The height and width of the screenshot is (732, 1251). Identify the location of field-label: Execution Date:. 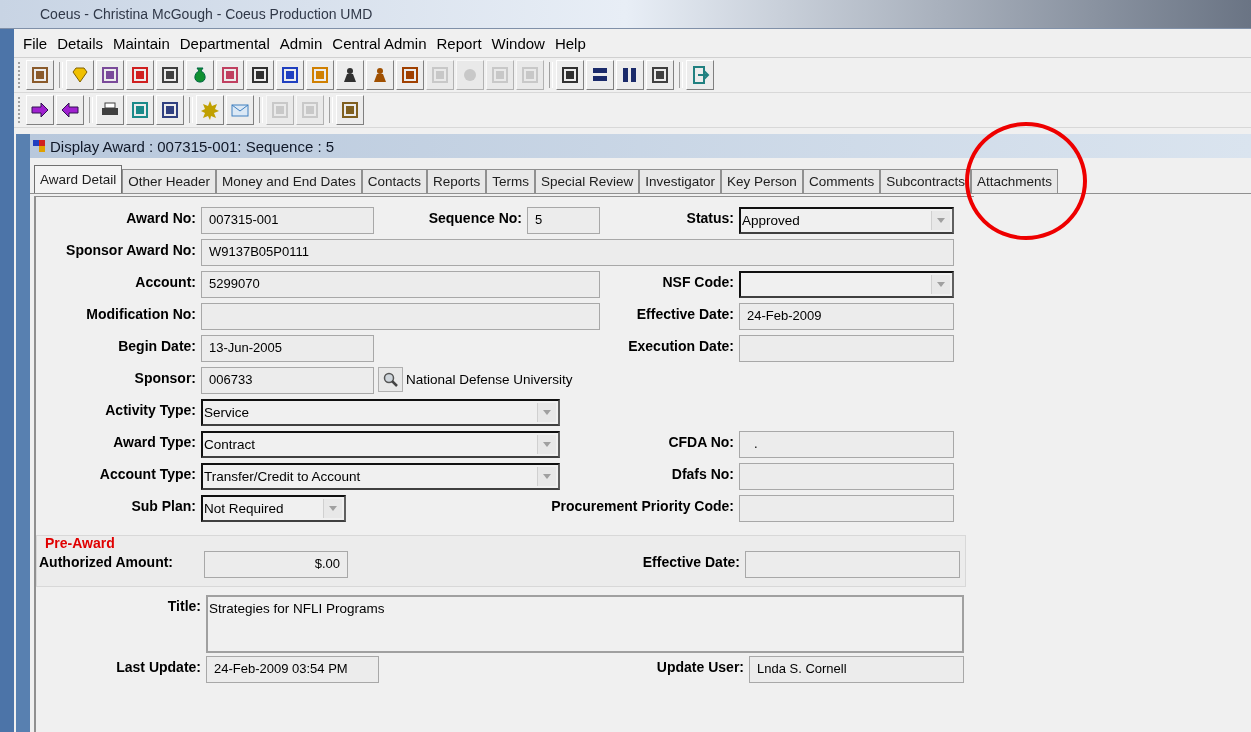
(681, 346).